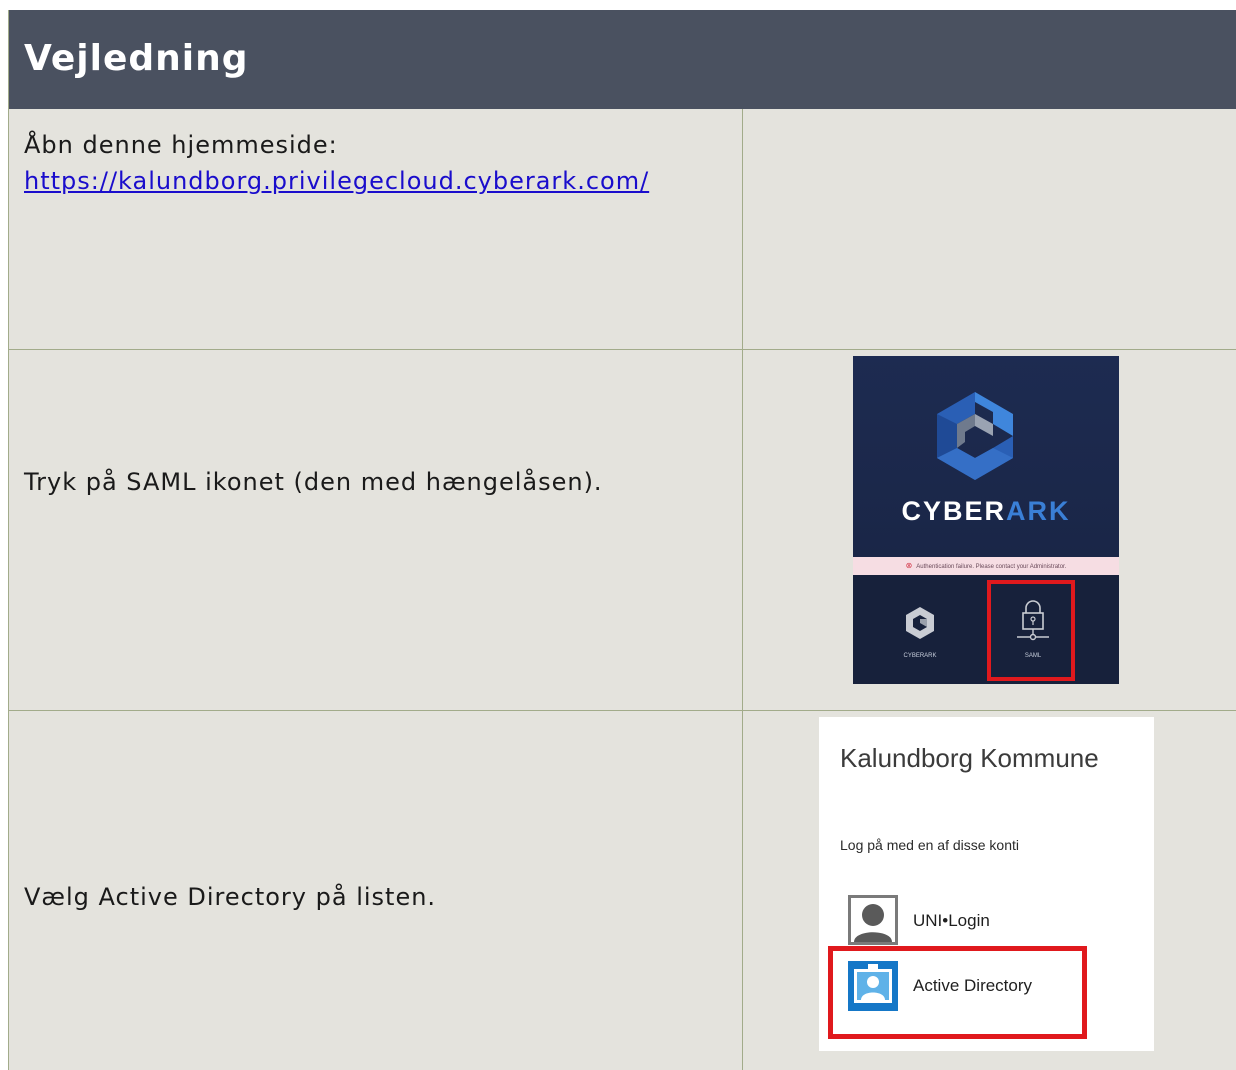 The height and width of the screenshot is (1070, 1236). What do you see at coordinates (986, 629) in the screenshot?
I see `login-options: CYBERARK SAML` at bounding box center [986, 629].